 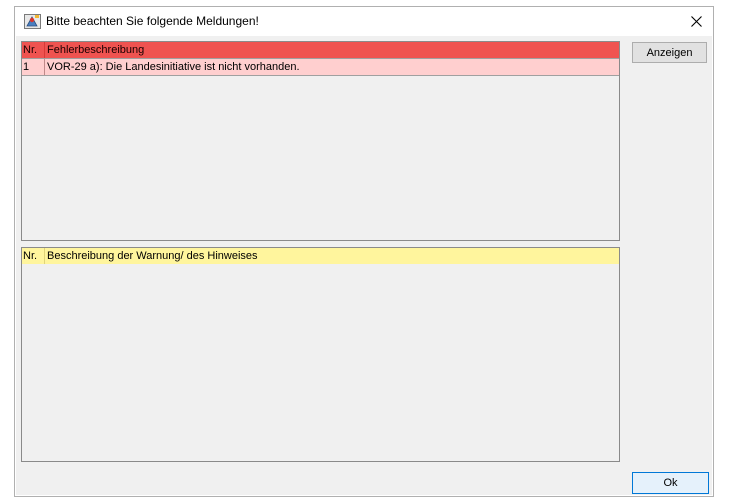 I want to click on close-button, so click(x=696, y=21).